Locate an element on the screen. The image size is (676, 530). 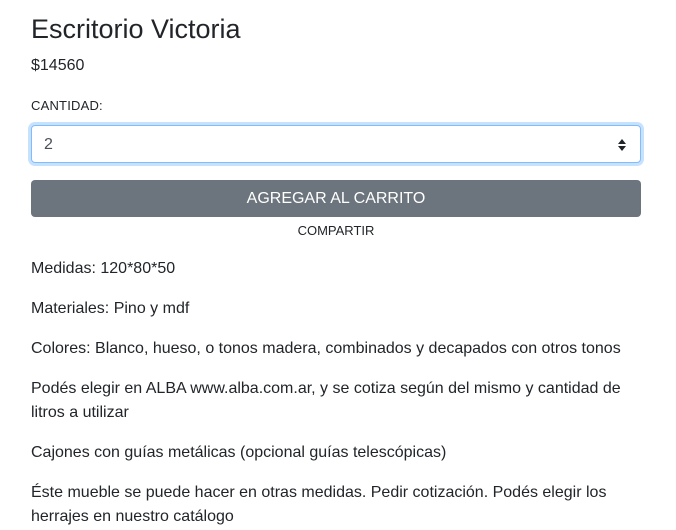
description-dimensions: Medidas: 120*80*50 is located at coordinates (103, 268).